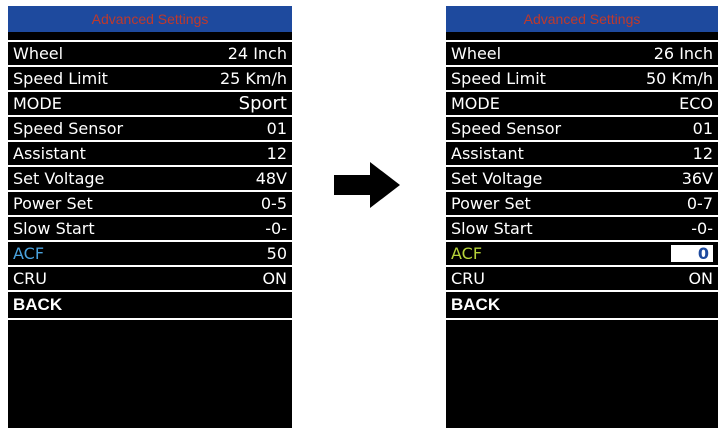 The width and height of the screenshot is (718, 428). Describe the element at coordinates (271, 178) in the screenshot. I see `setting-value: 48V` at that location.